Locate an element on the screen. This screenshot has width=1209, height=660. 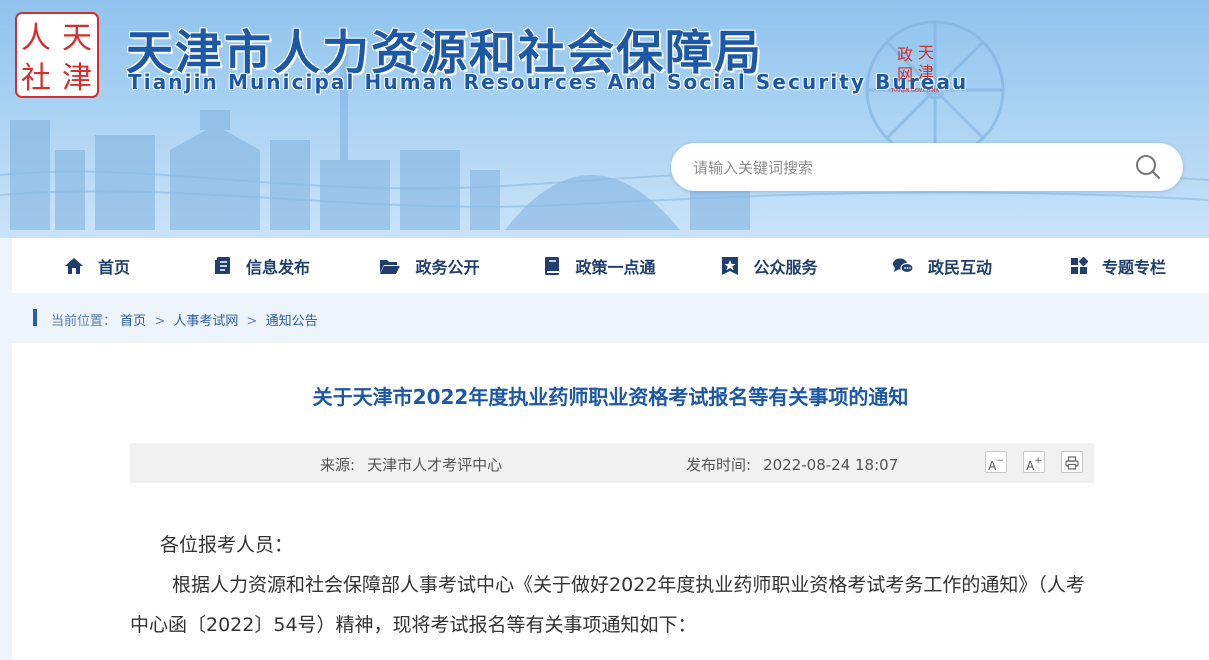
breadcrumb-exam-link: 人事考试网 is located at coordinates (205, 321).